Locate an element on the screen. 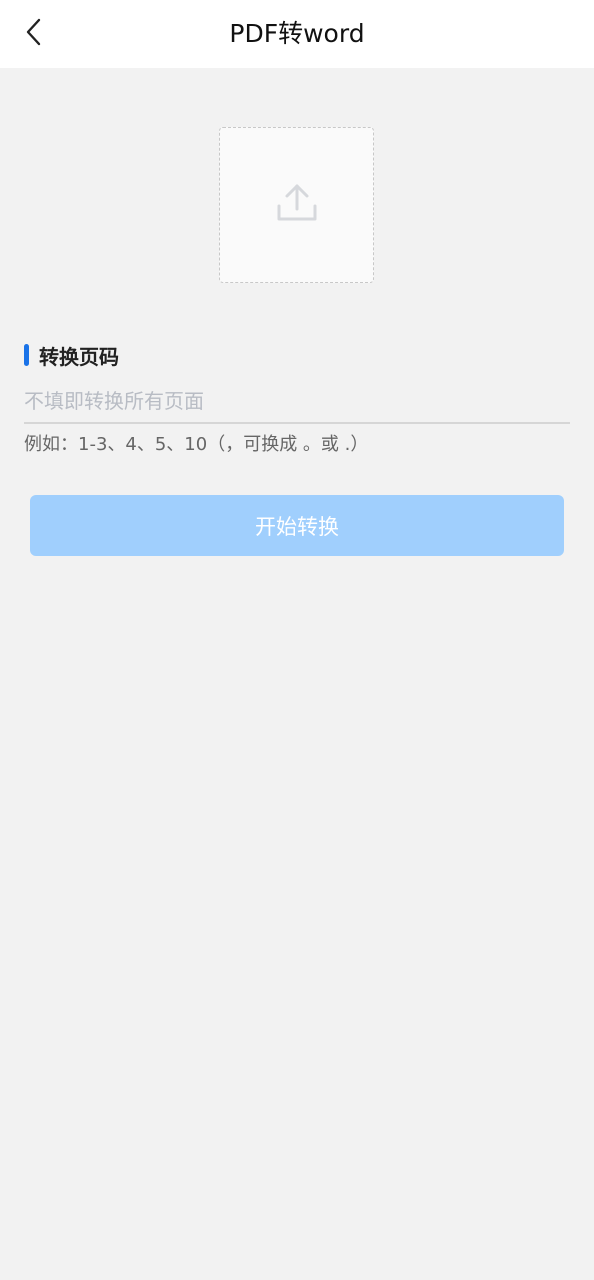 This screenshot has width=594, height=1280. start-convert-button: 开始转换 is located at coordinates (297, 525).